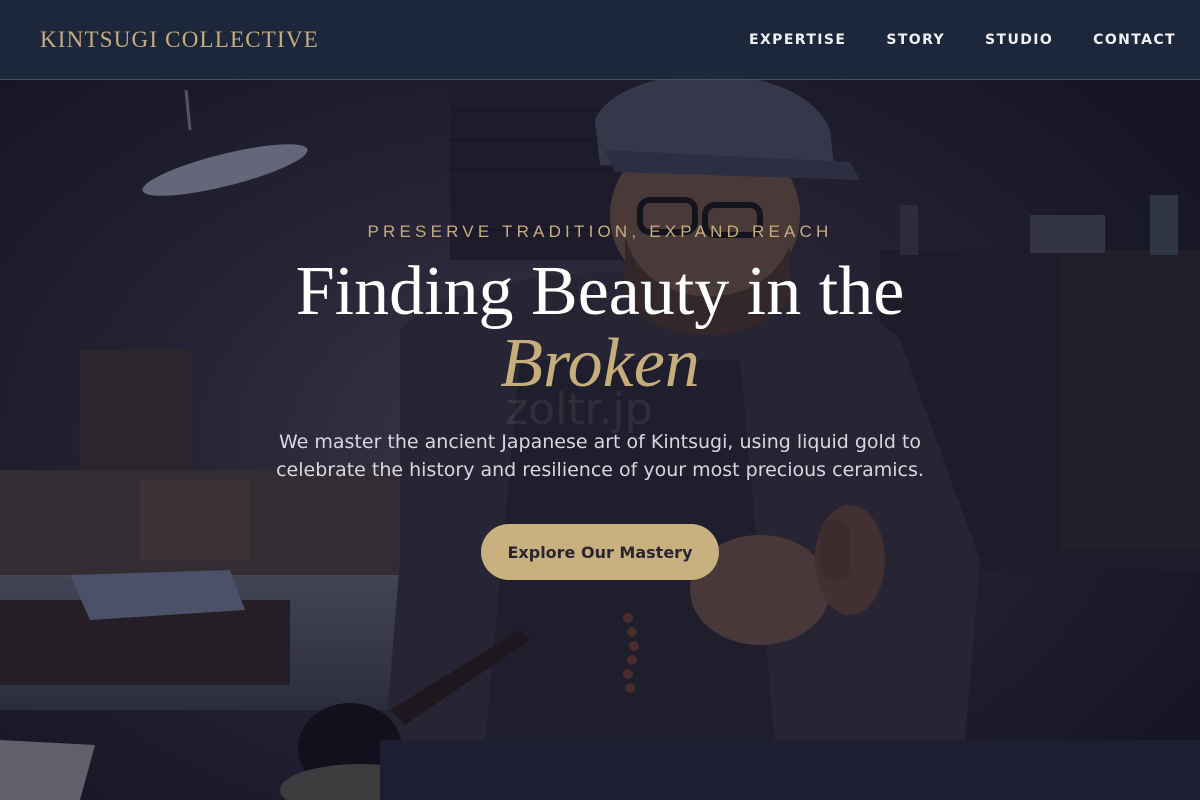  I want to click on nav-item-studio: STUDIO, so click(1019, 40).